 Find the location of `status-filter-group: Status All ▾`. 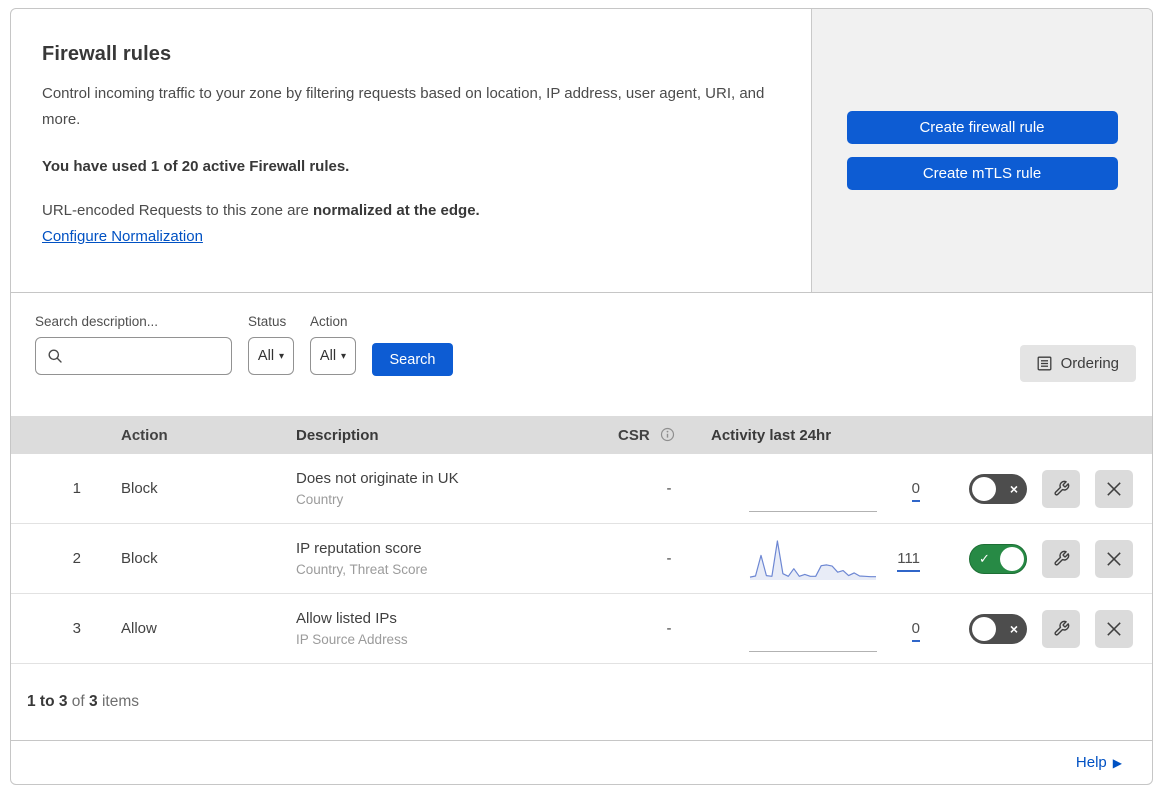

status-filter-group: Status All ▾ is located at coordinates (271, 365).